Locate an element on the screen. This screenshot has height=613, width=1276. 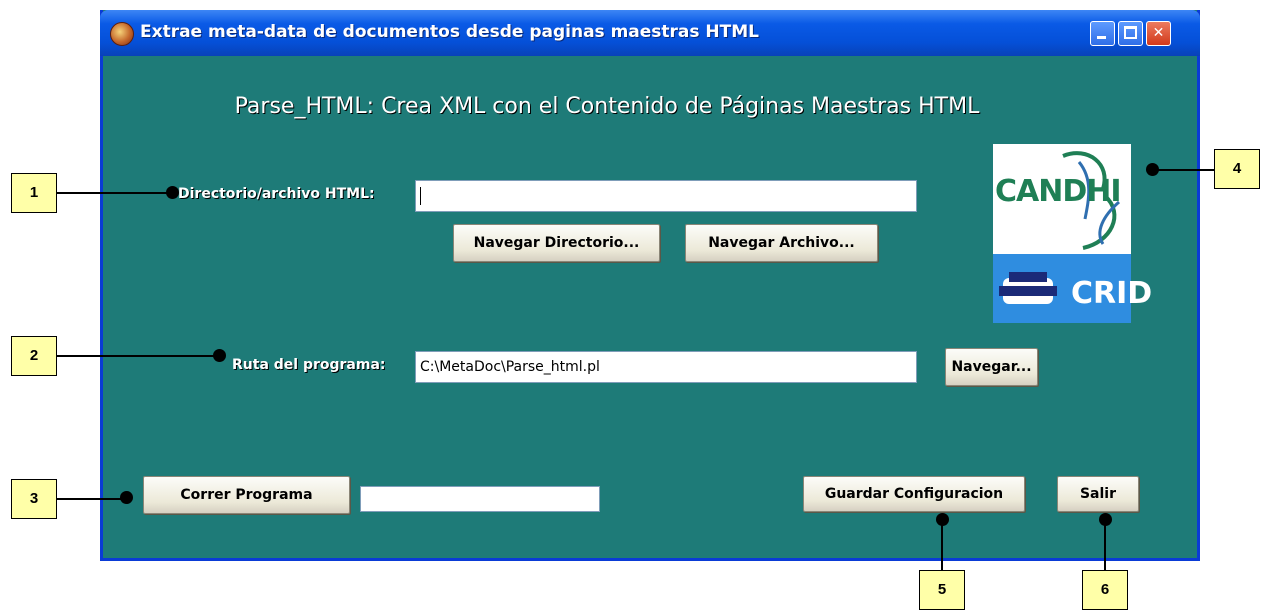
callout-4: 4 is located at coordinates (1237, 169).